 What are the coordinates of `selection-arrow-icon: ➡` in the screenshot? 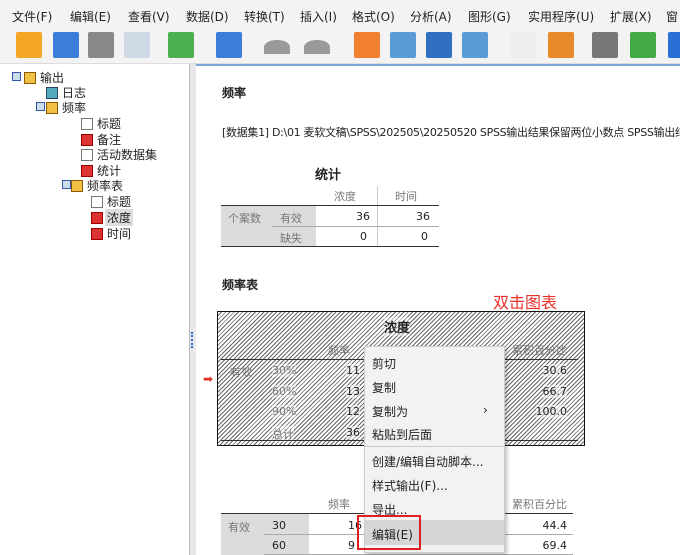 It's located at (208, 379).